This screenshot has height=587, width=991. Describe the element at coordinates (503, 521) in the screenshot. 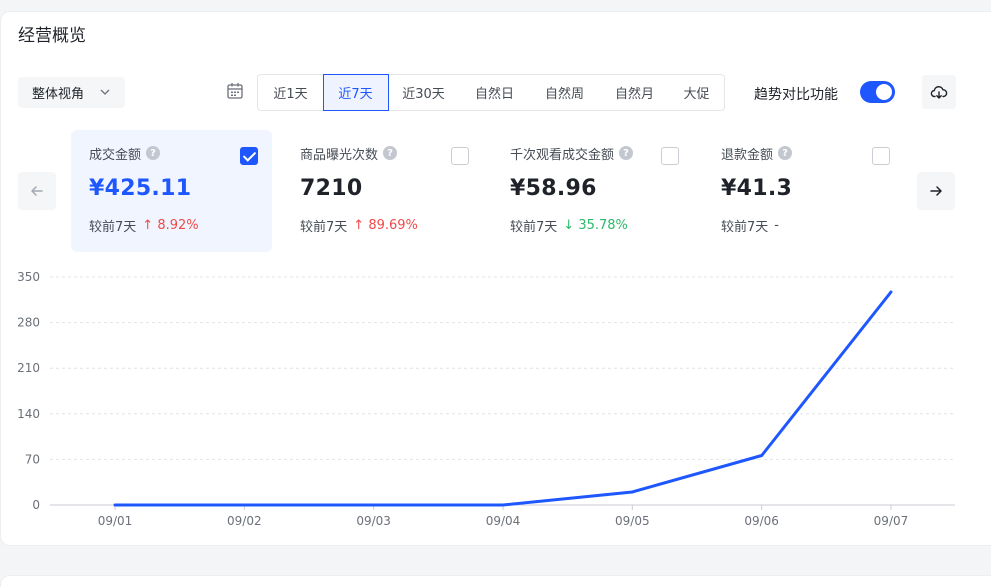

I see `x-tick-label: 09/04` at that location.